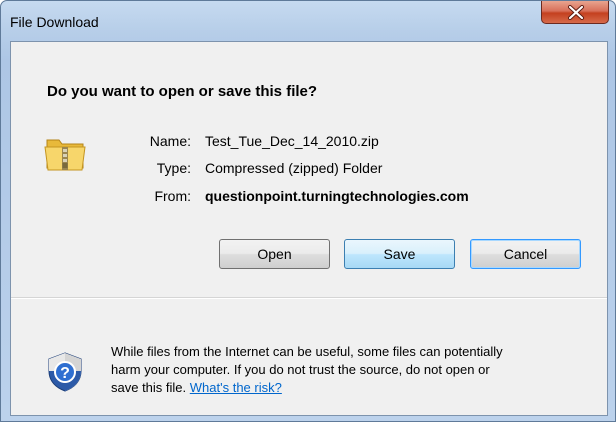  I want to click on type-label: Type:, so click(173, 168).